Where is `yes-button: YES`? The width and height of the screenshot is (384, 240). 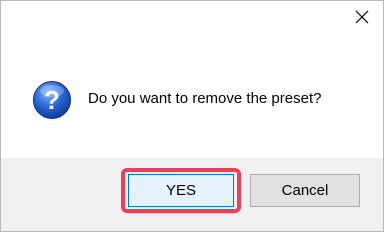
yes-button: YES is located at coordinates (181, 190).